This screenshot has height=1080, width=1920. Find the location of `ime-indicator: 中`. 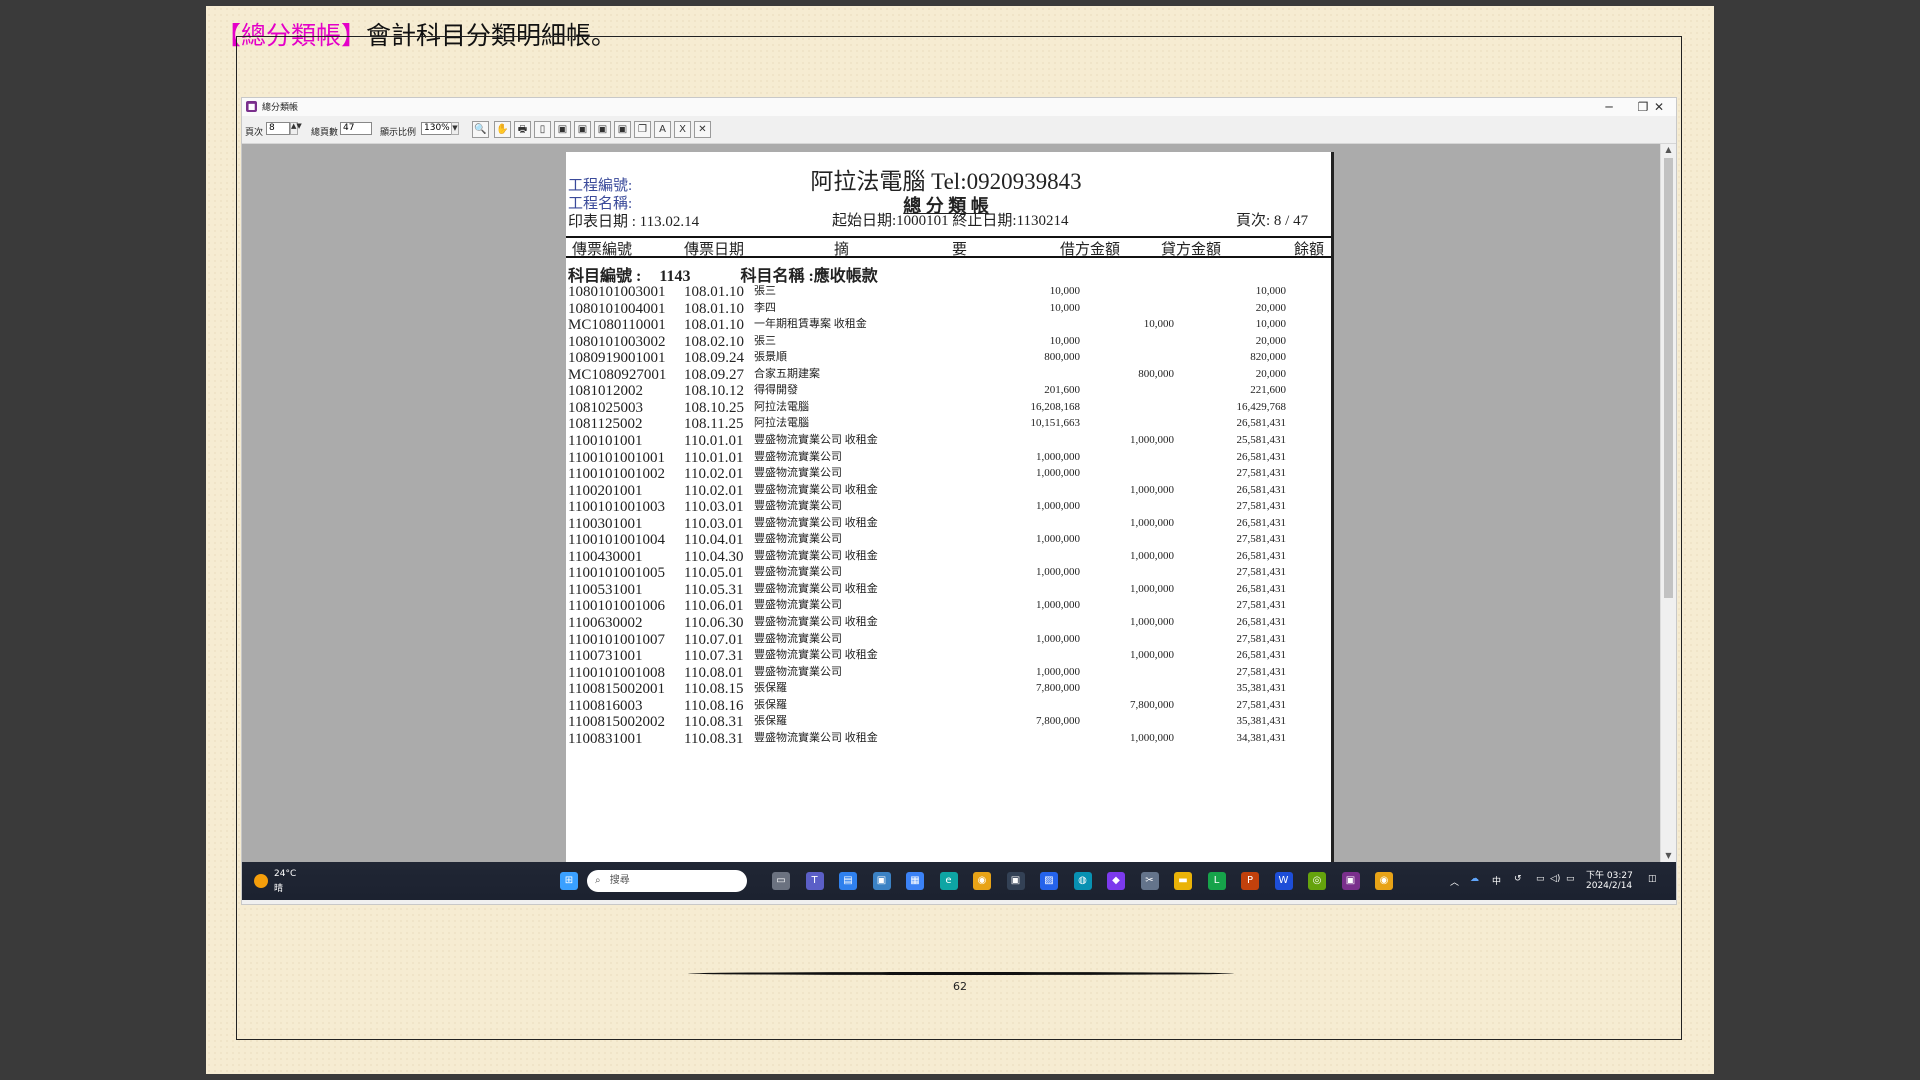

ime-indicator: 中 is located at coordinates (1496, 880).